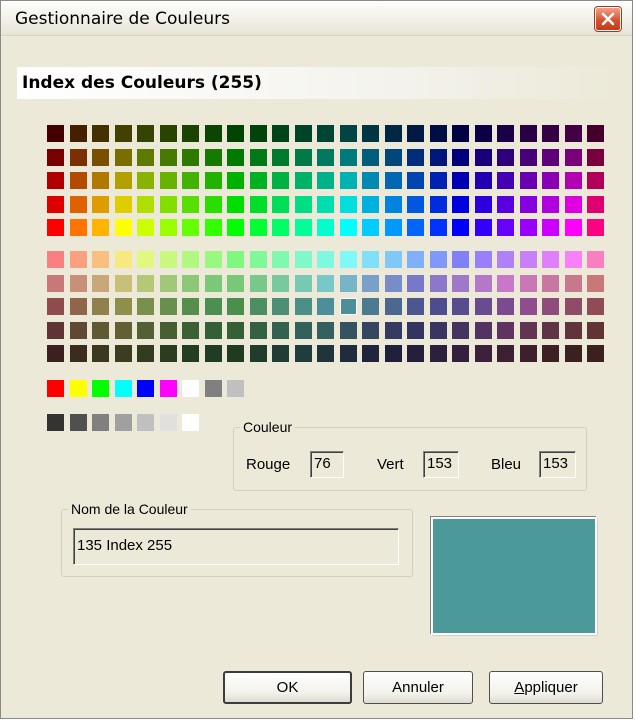  I want to click on apply-button: Appliquer, so click(546, 687).